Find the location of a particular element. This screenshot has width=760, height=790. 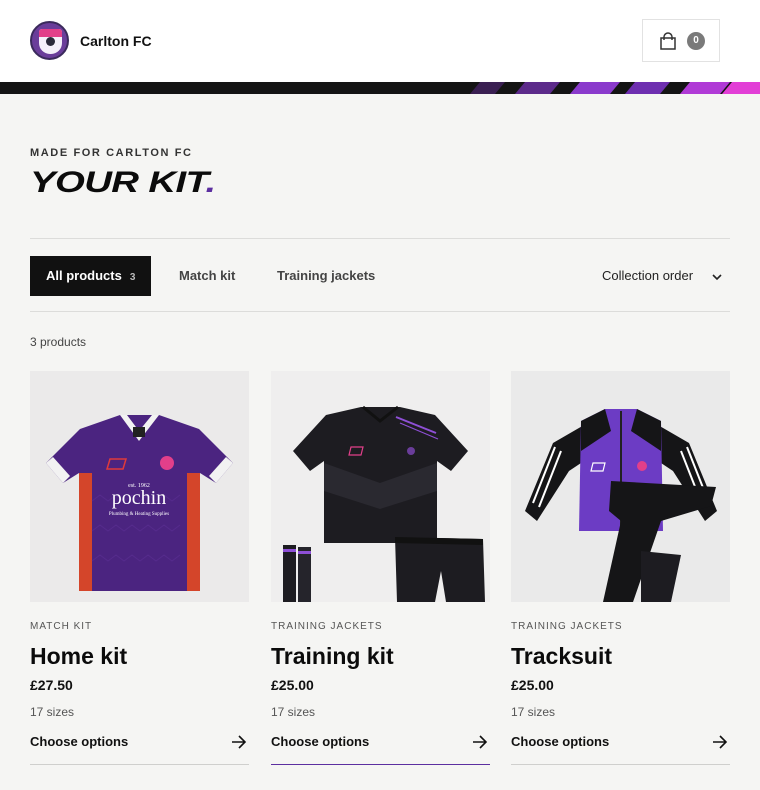

cart-button: 0 is located at coordinates (681, 40).